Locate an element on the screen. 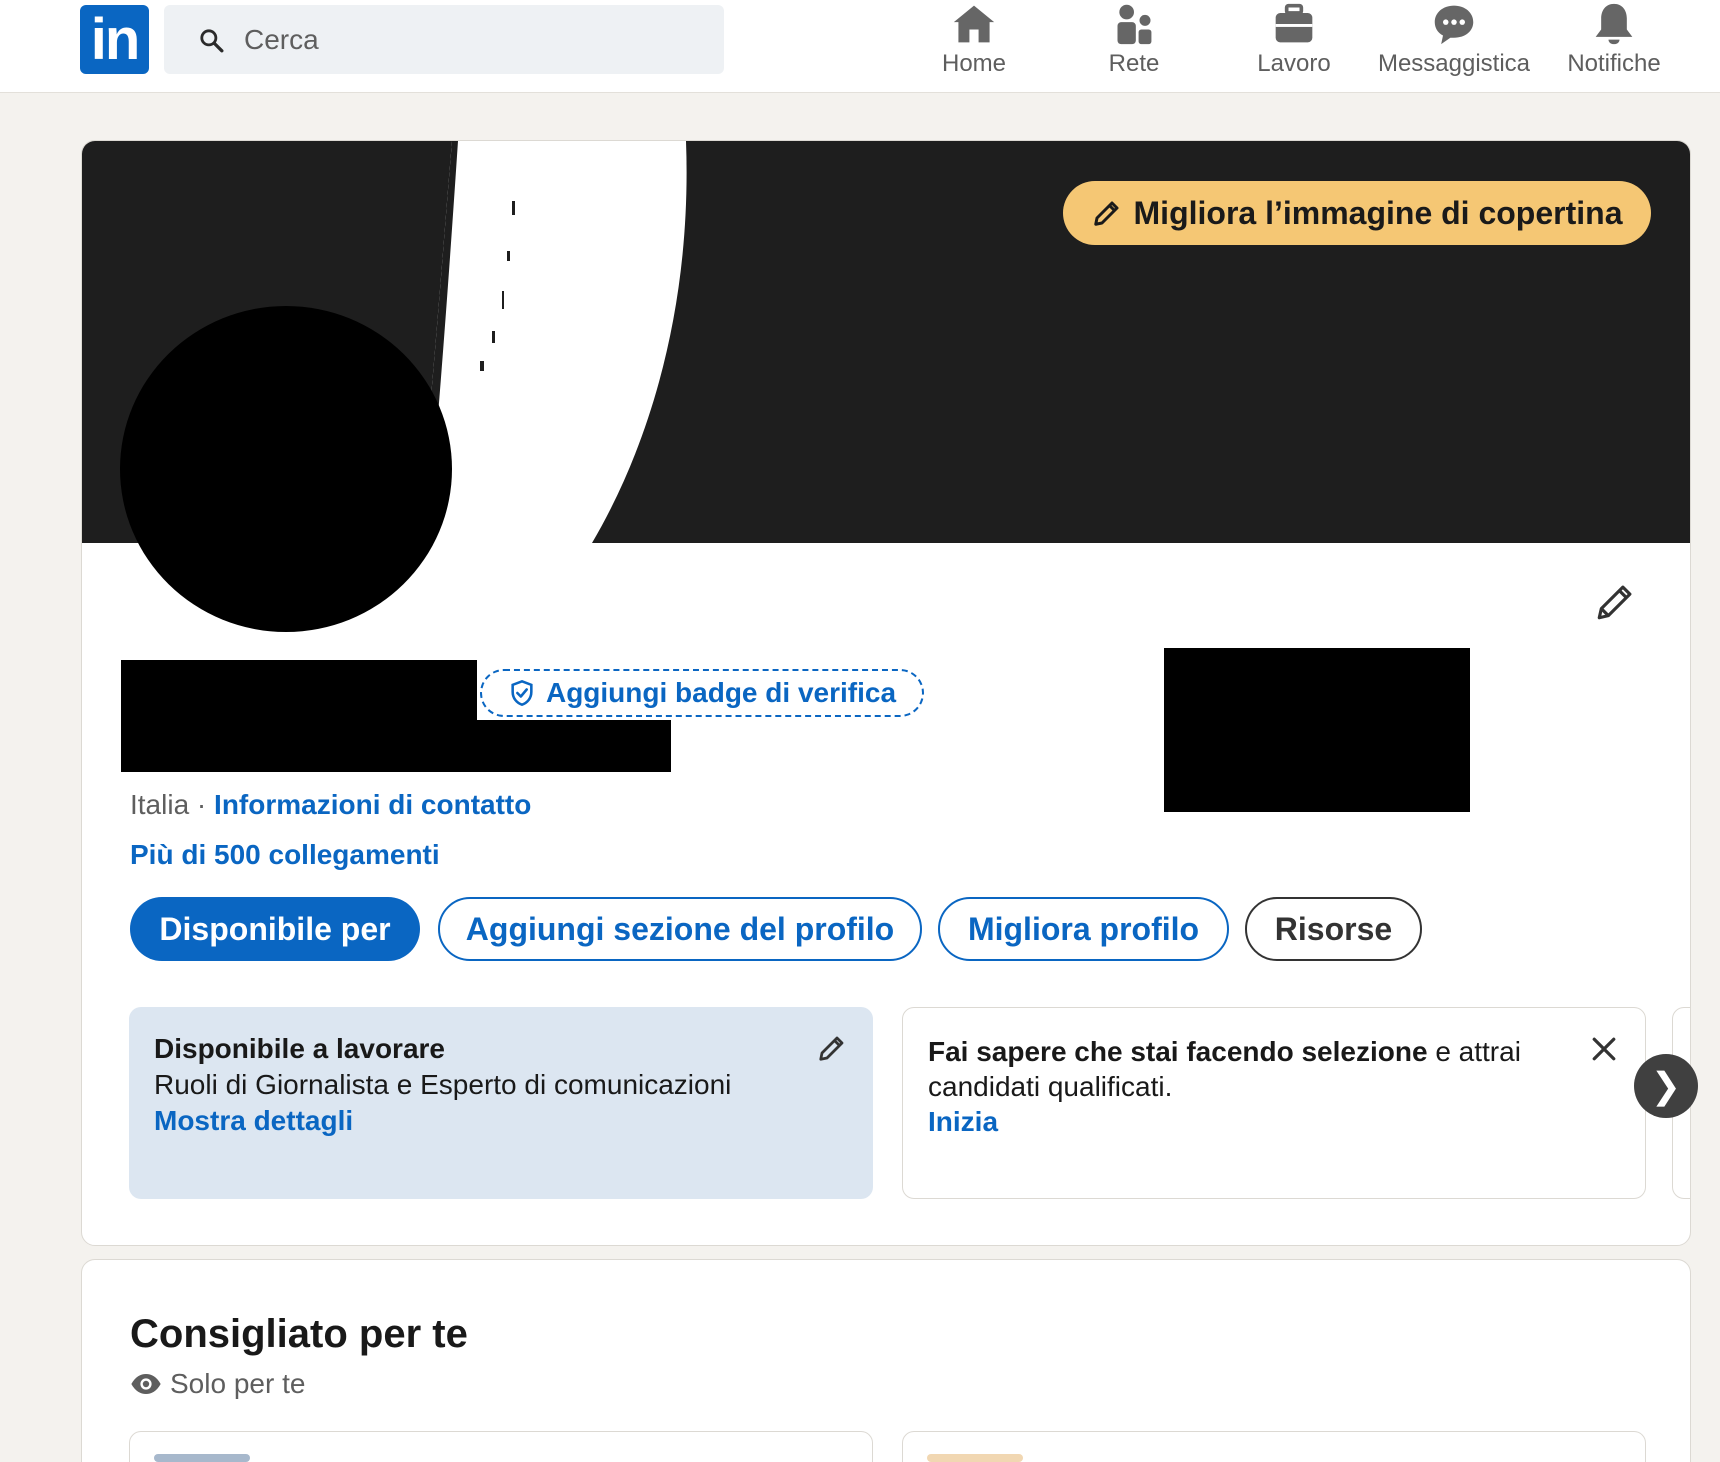  location-text: Italia is located at coordinates (160, 804).